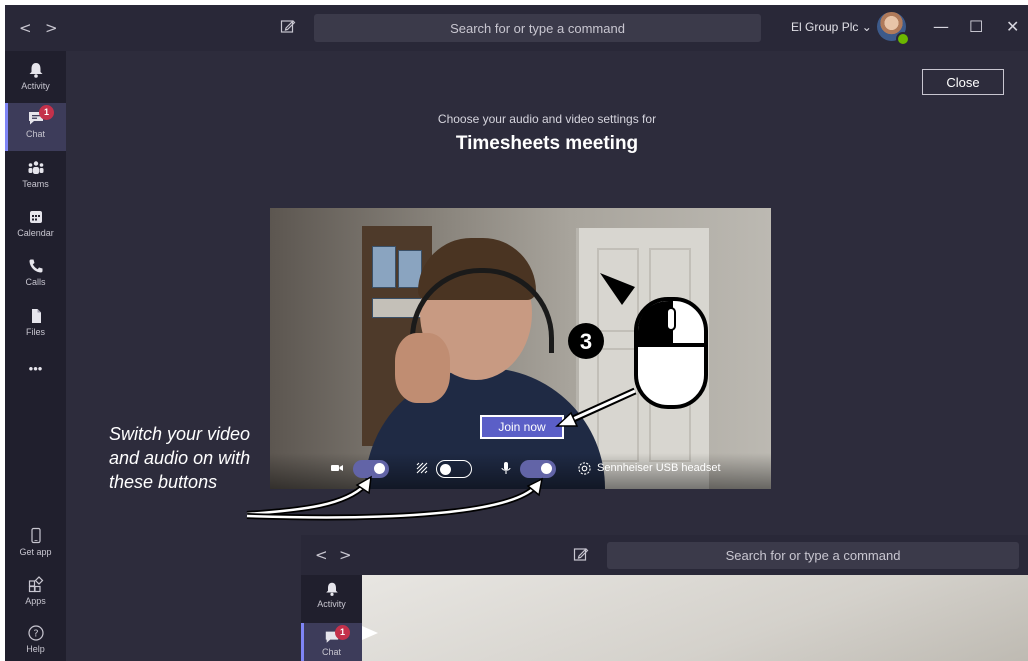  Describe the element at coordinates (307, 499) in the screenshot. I see `arrow-to-video-toggle-outline` at that location.